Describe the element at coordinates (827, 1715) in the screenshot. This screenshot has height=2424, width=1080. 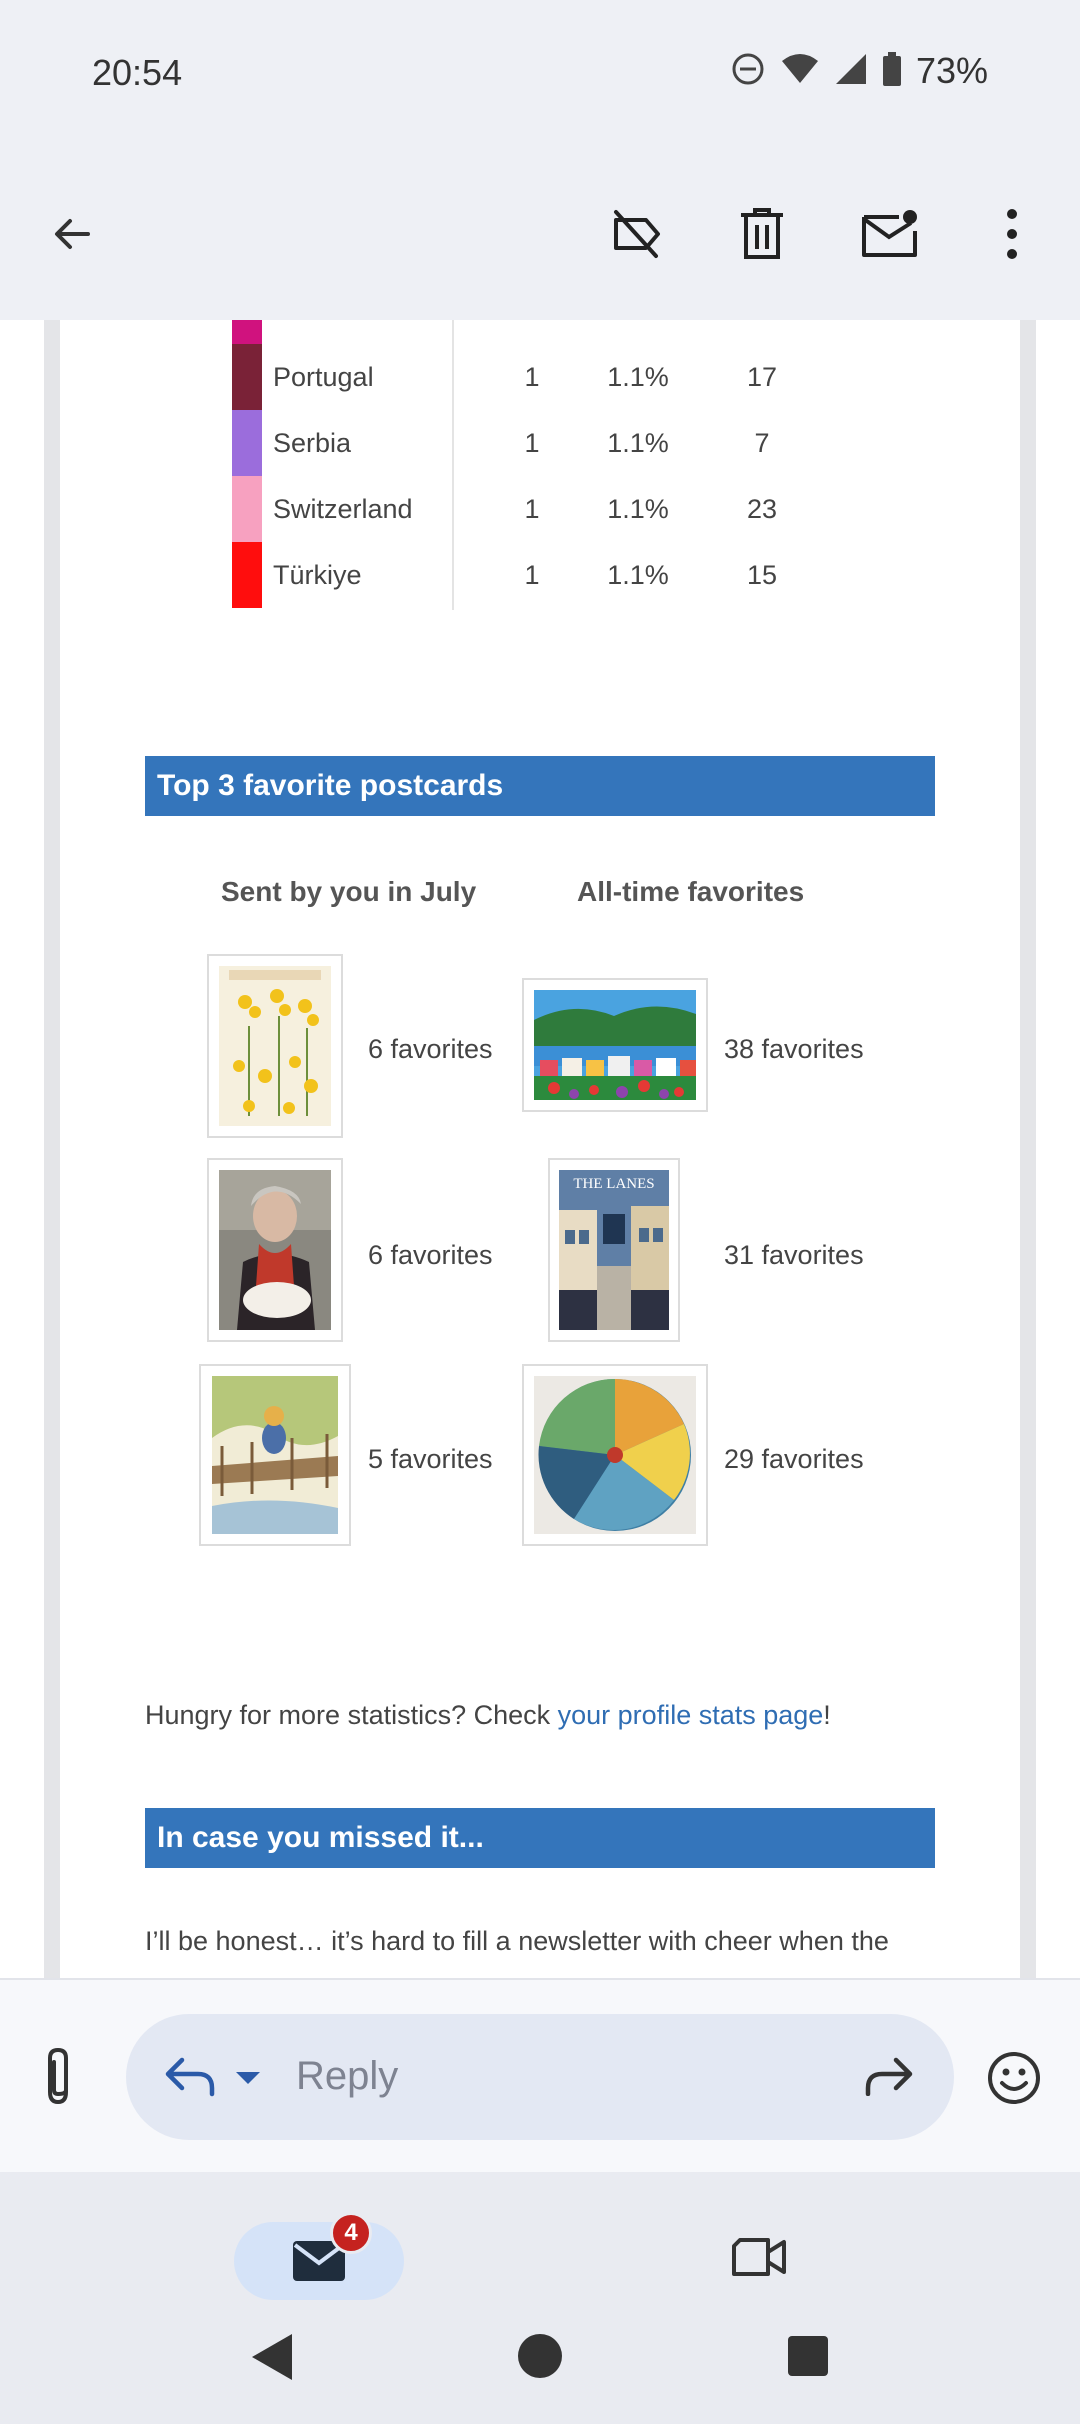
I see `more-stats-suffix: !` at that location.